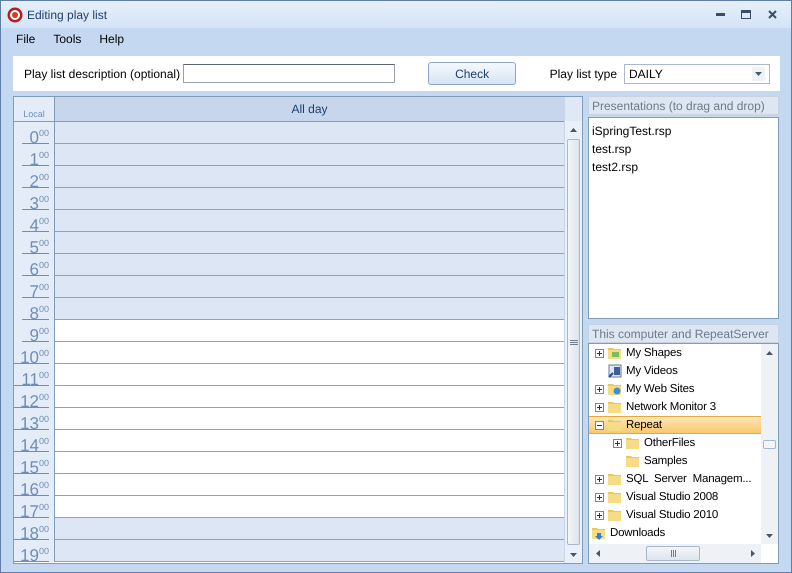  Describe the element at coordinates (675, 389) in the screenshot. I see `tree-item: My Web Sites` at that location.